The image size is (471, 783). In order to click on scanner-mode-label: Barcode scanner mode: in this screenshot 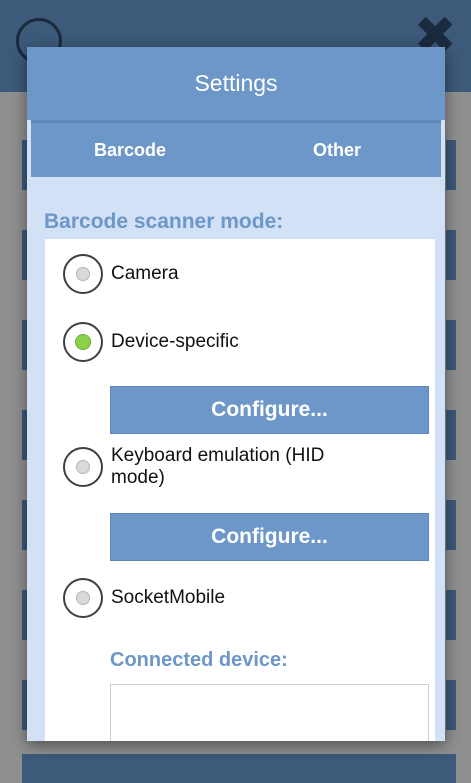, I will do `click(164, 221)`.